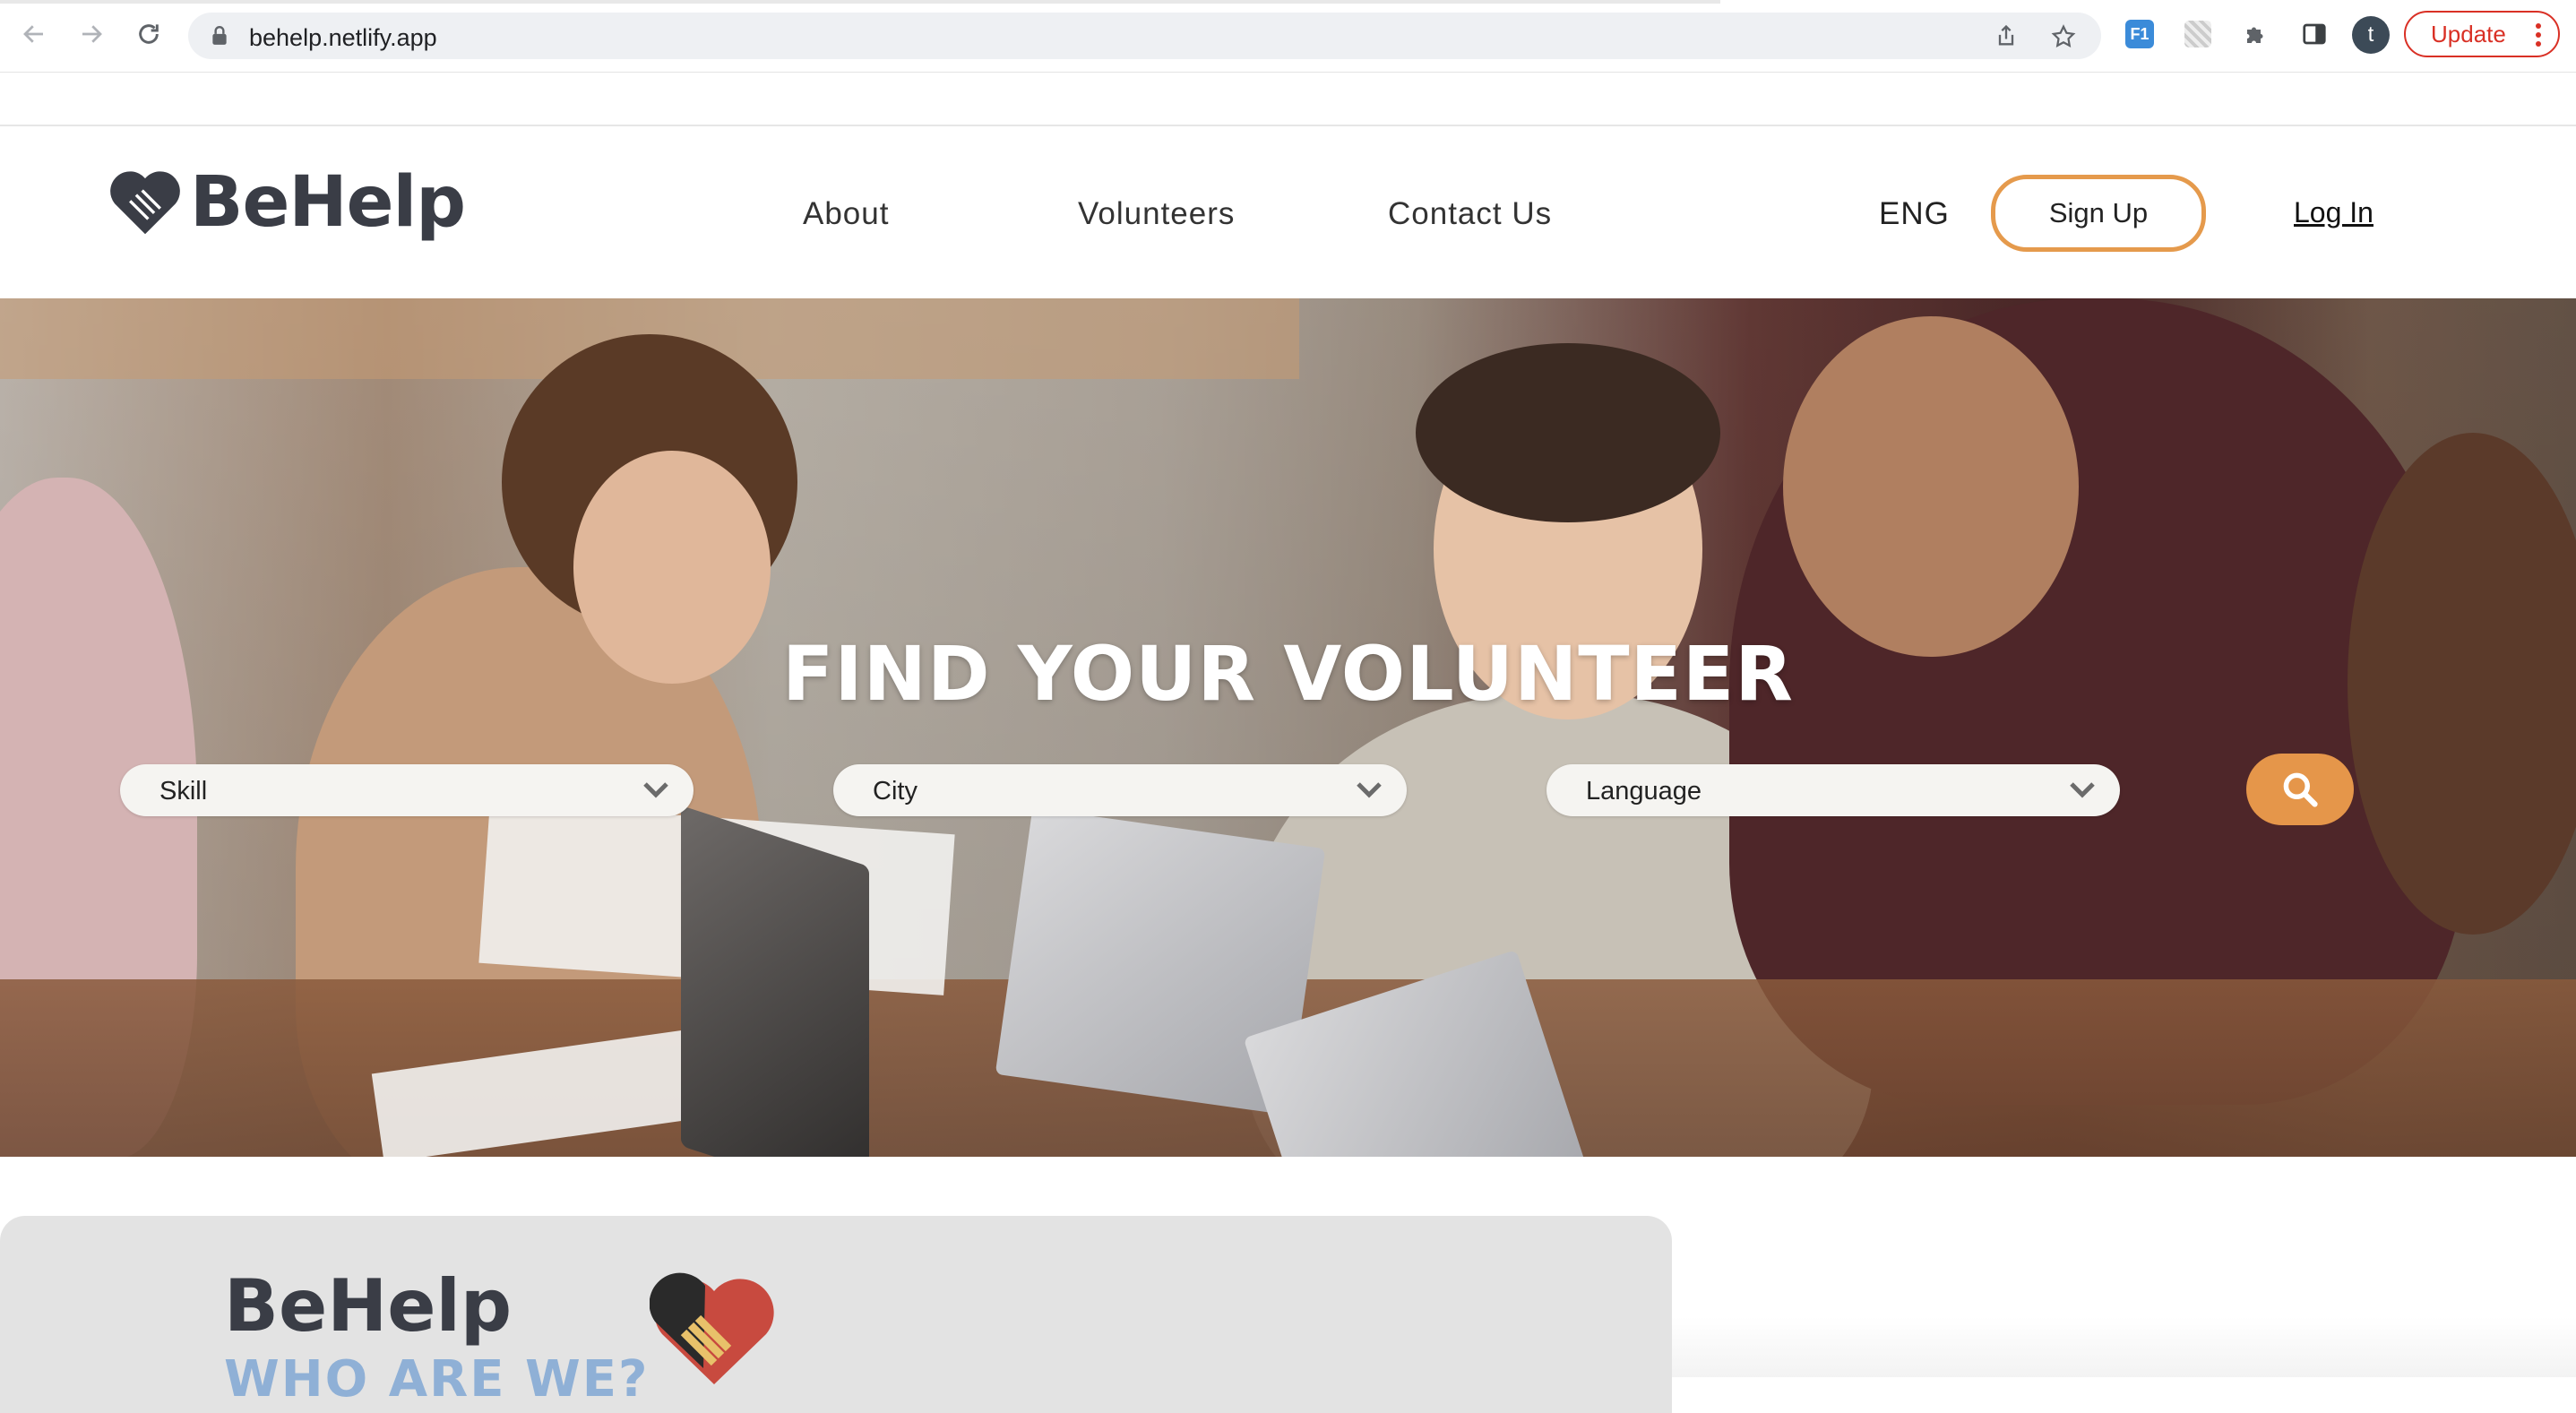 The image size is (2576, 1413). I want to click on handshake-heart-logo-icon, so click(712, 1328).